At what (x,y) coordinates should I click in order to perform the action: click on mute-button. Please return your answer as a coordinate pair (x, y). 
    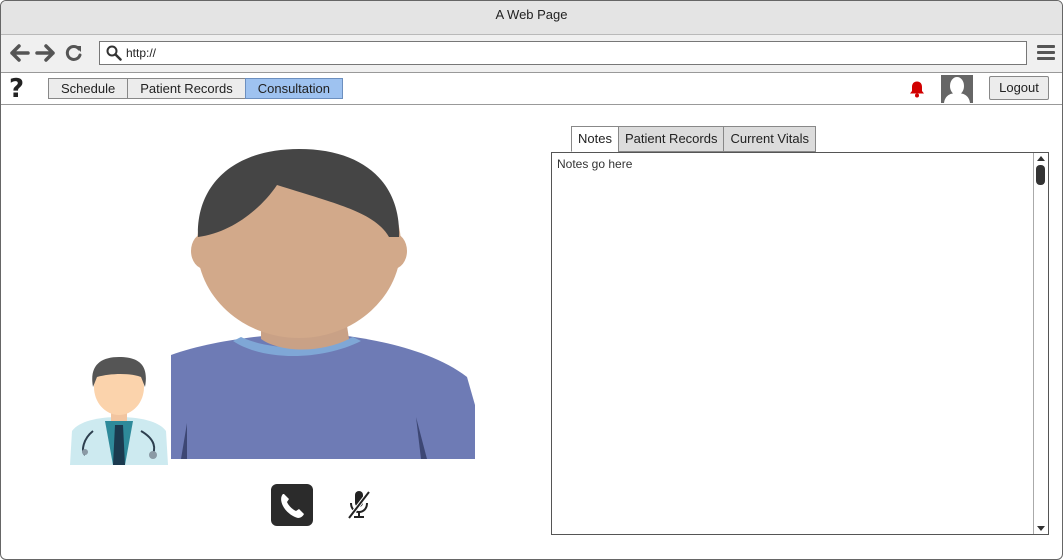
    Looking at the image, I should click on (359, 504).